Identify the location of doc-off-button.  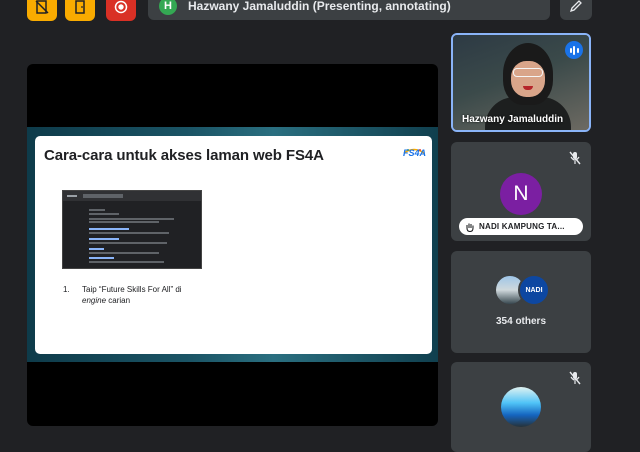
(42, 10).